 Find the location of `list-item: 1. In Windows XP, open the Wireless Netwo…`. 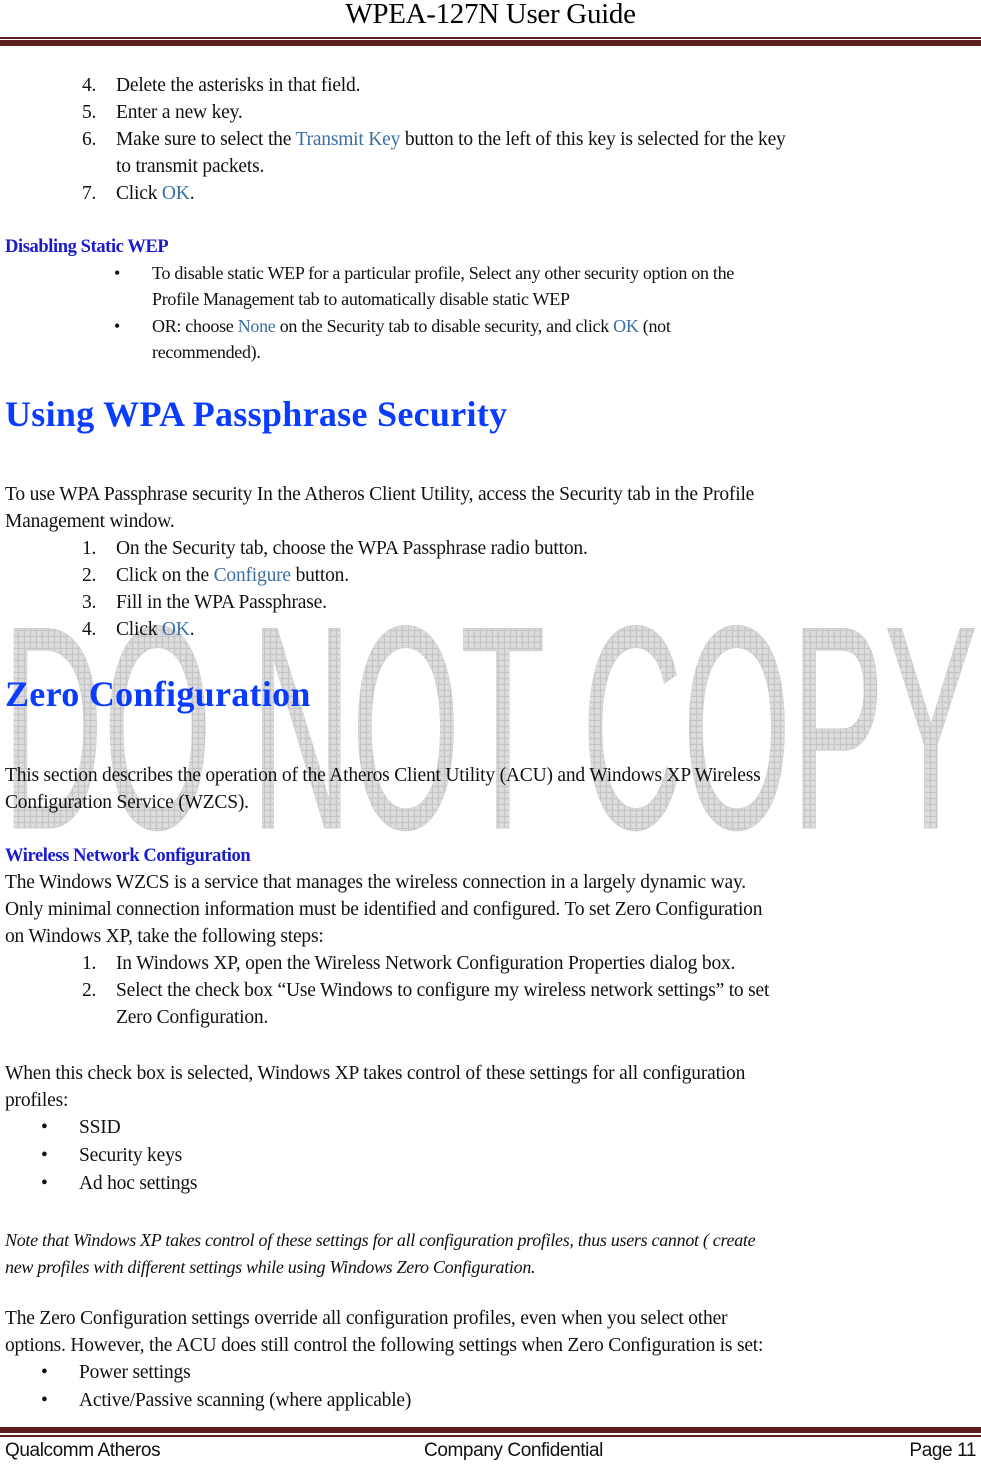

list-item: 1. In Windows XP, open the Wireless Netwo… is located at coordinates (409, 963).